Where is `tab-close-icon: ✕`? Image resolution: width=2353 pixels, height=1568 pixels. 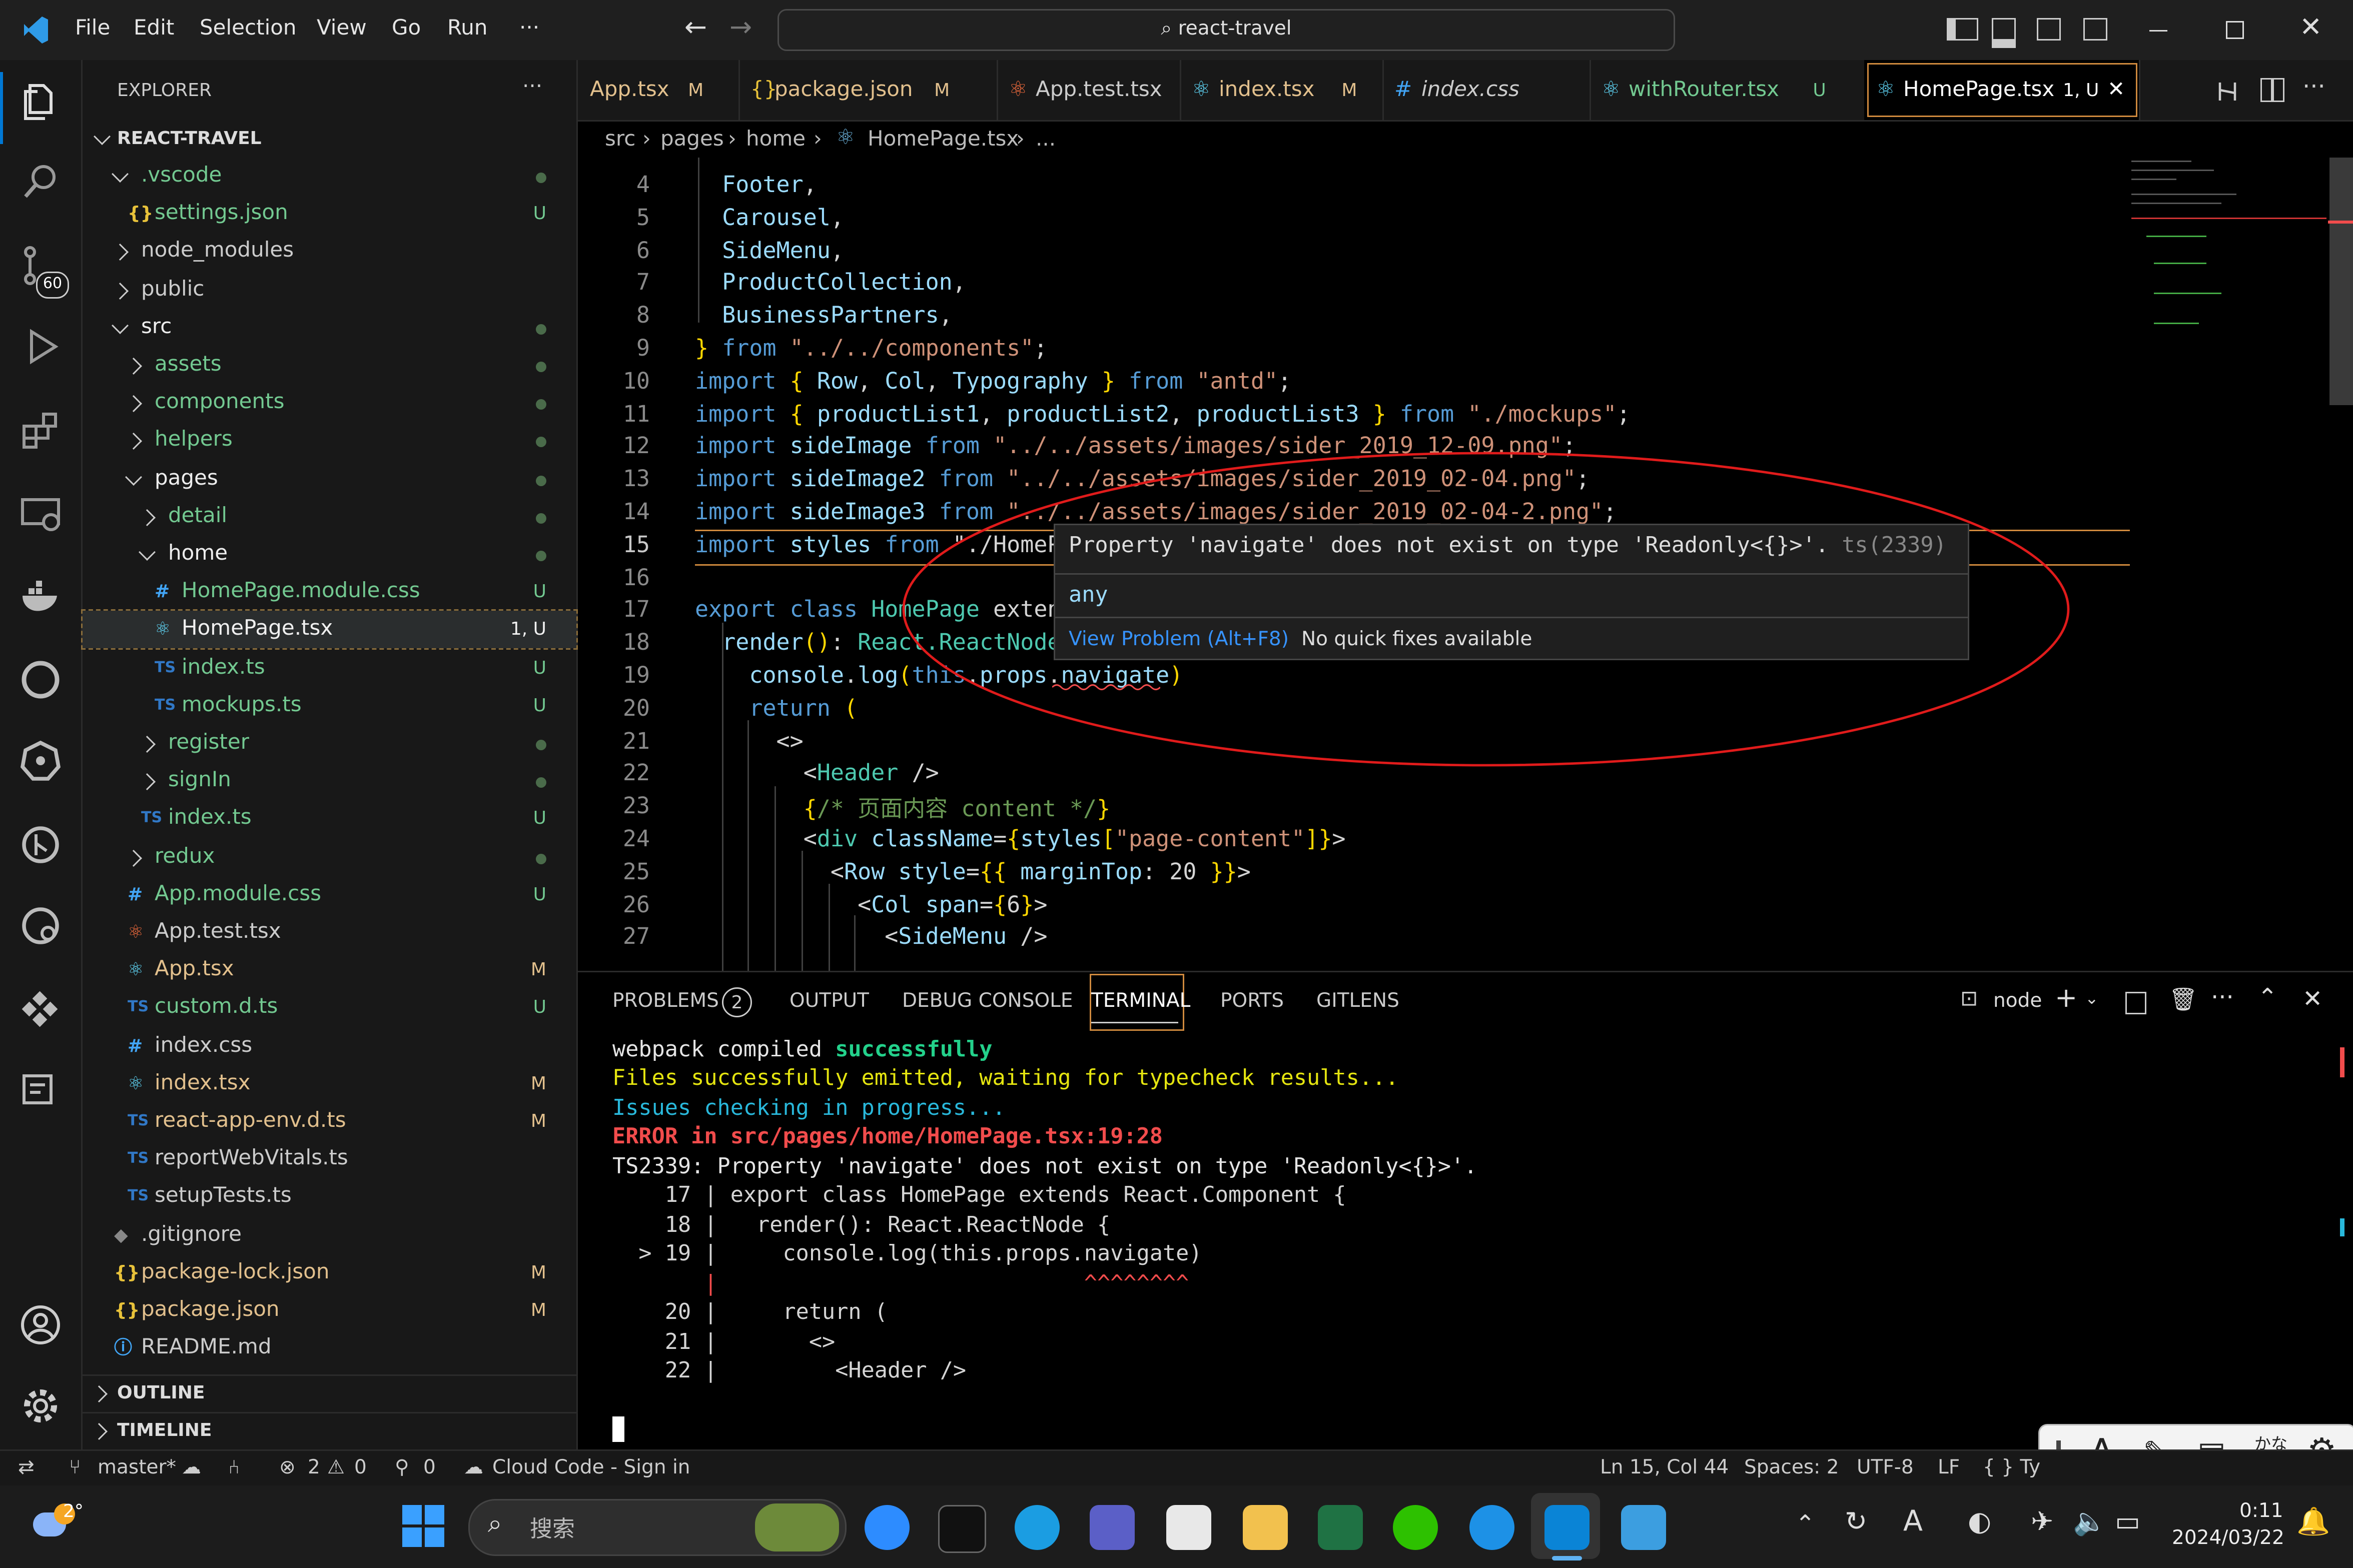 tab-close-icon: ✕ is located at coordinates (2116, 90).